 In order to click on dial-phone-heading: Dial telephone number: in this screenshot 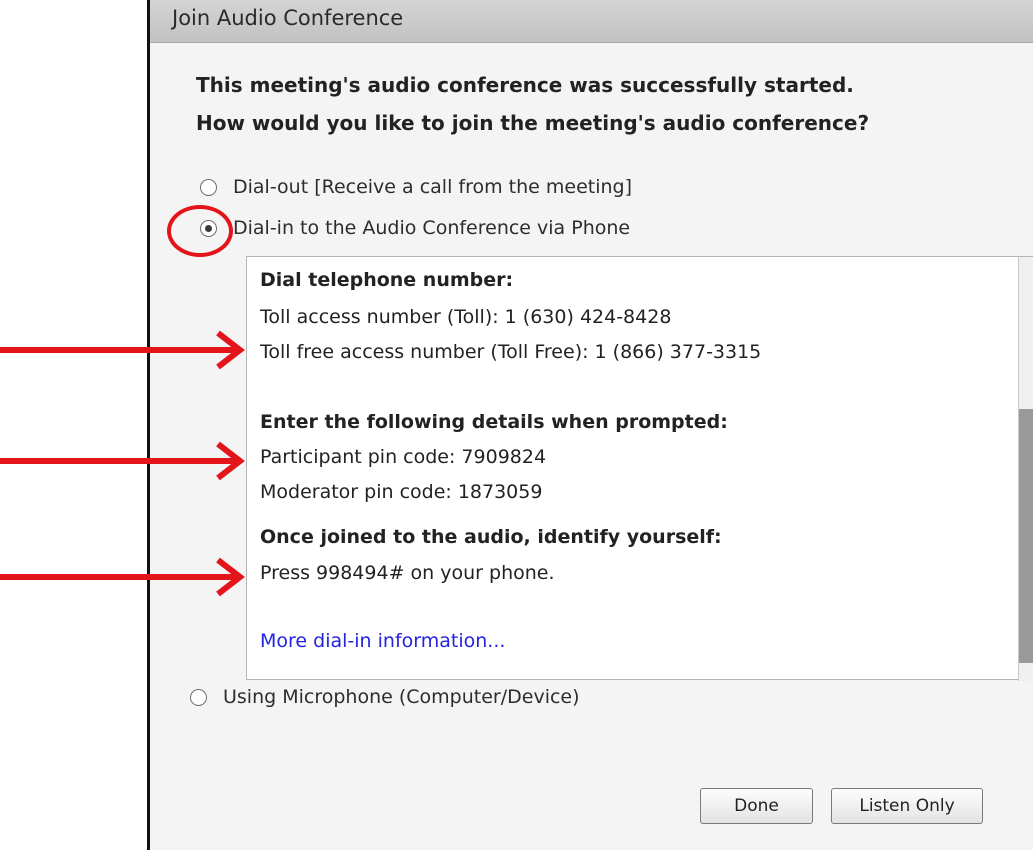, I will do `click(387, 280)`.